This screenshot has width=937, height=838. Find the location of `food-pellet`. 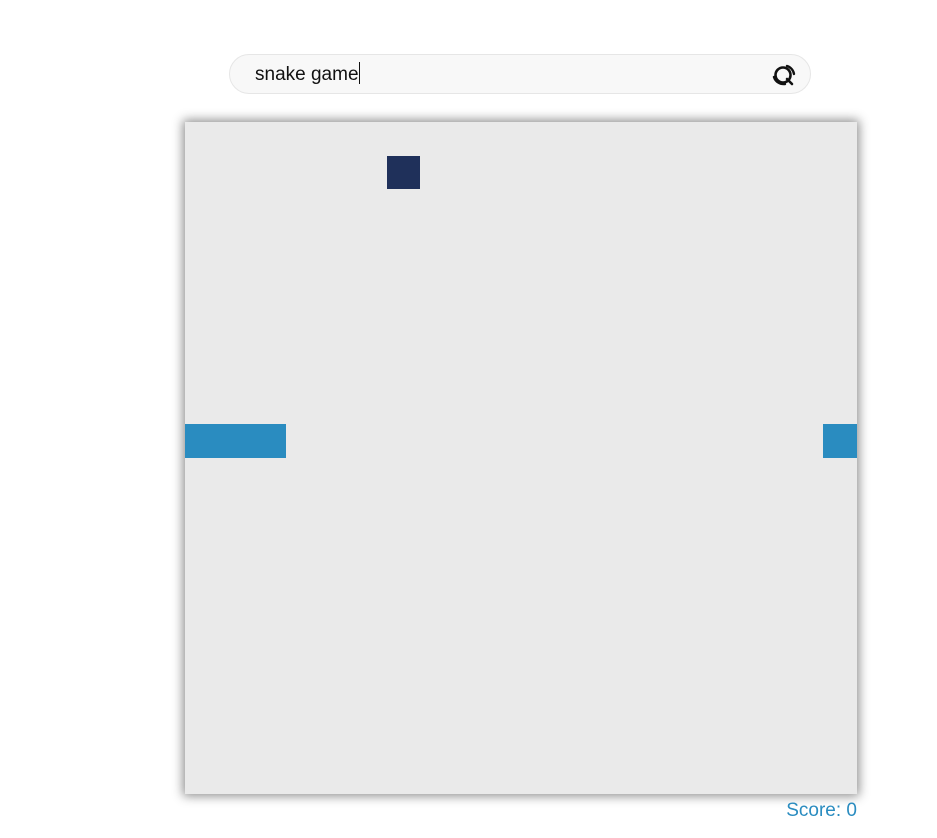

food-pellet is located at coordinates (403, 172).